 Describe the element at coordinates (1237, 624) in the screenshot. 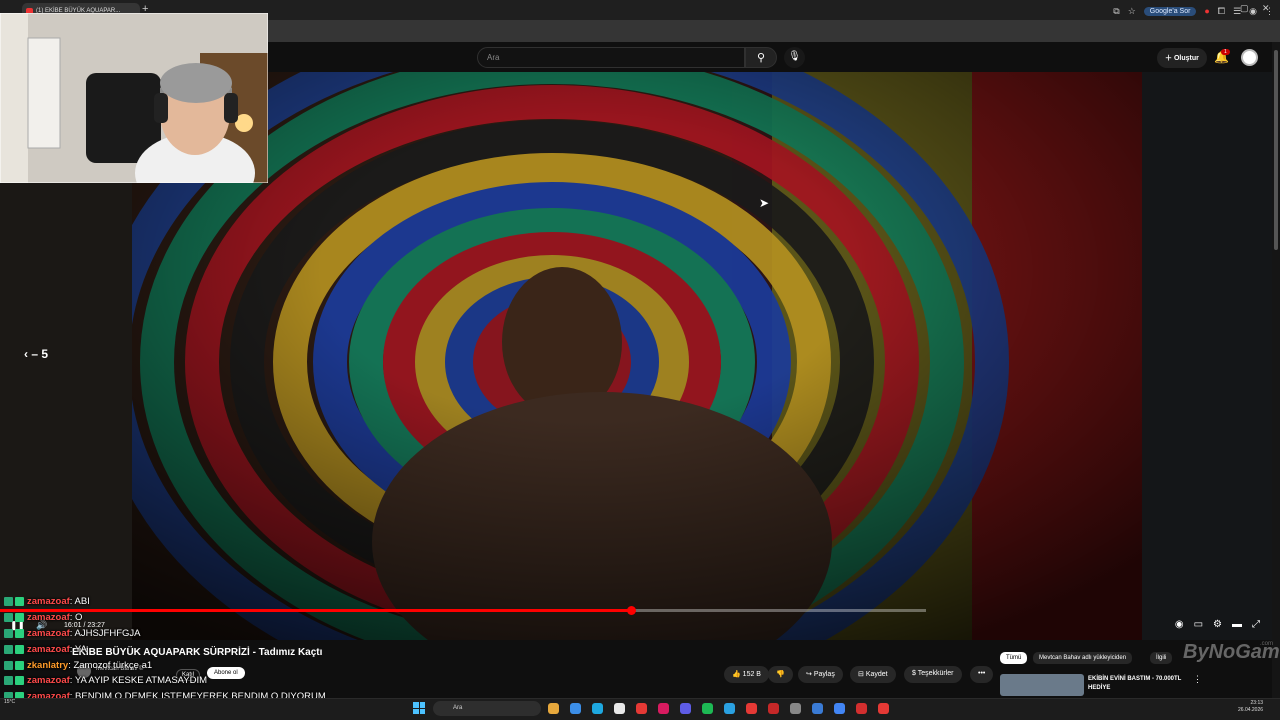

I see `theater-mode-icon: ▬` at that location.